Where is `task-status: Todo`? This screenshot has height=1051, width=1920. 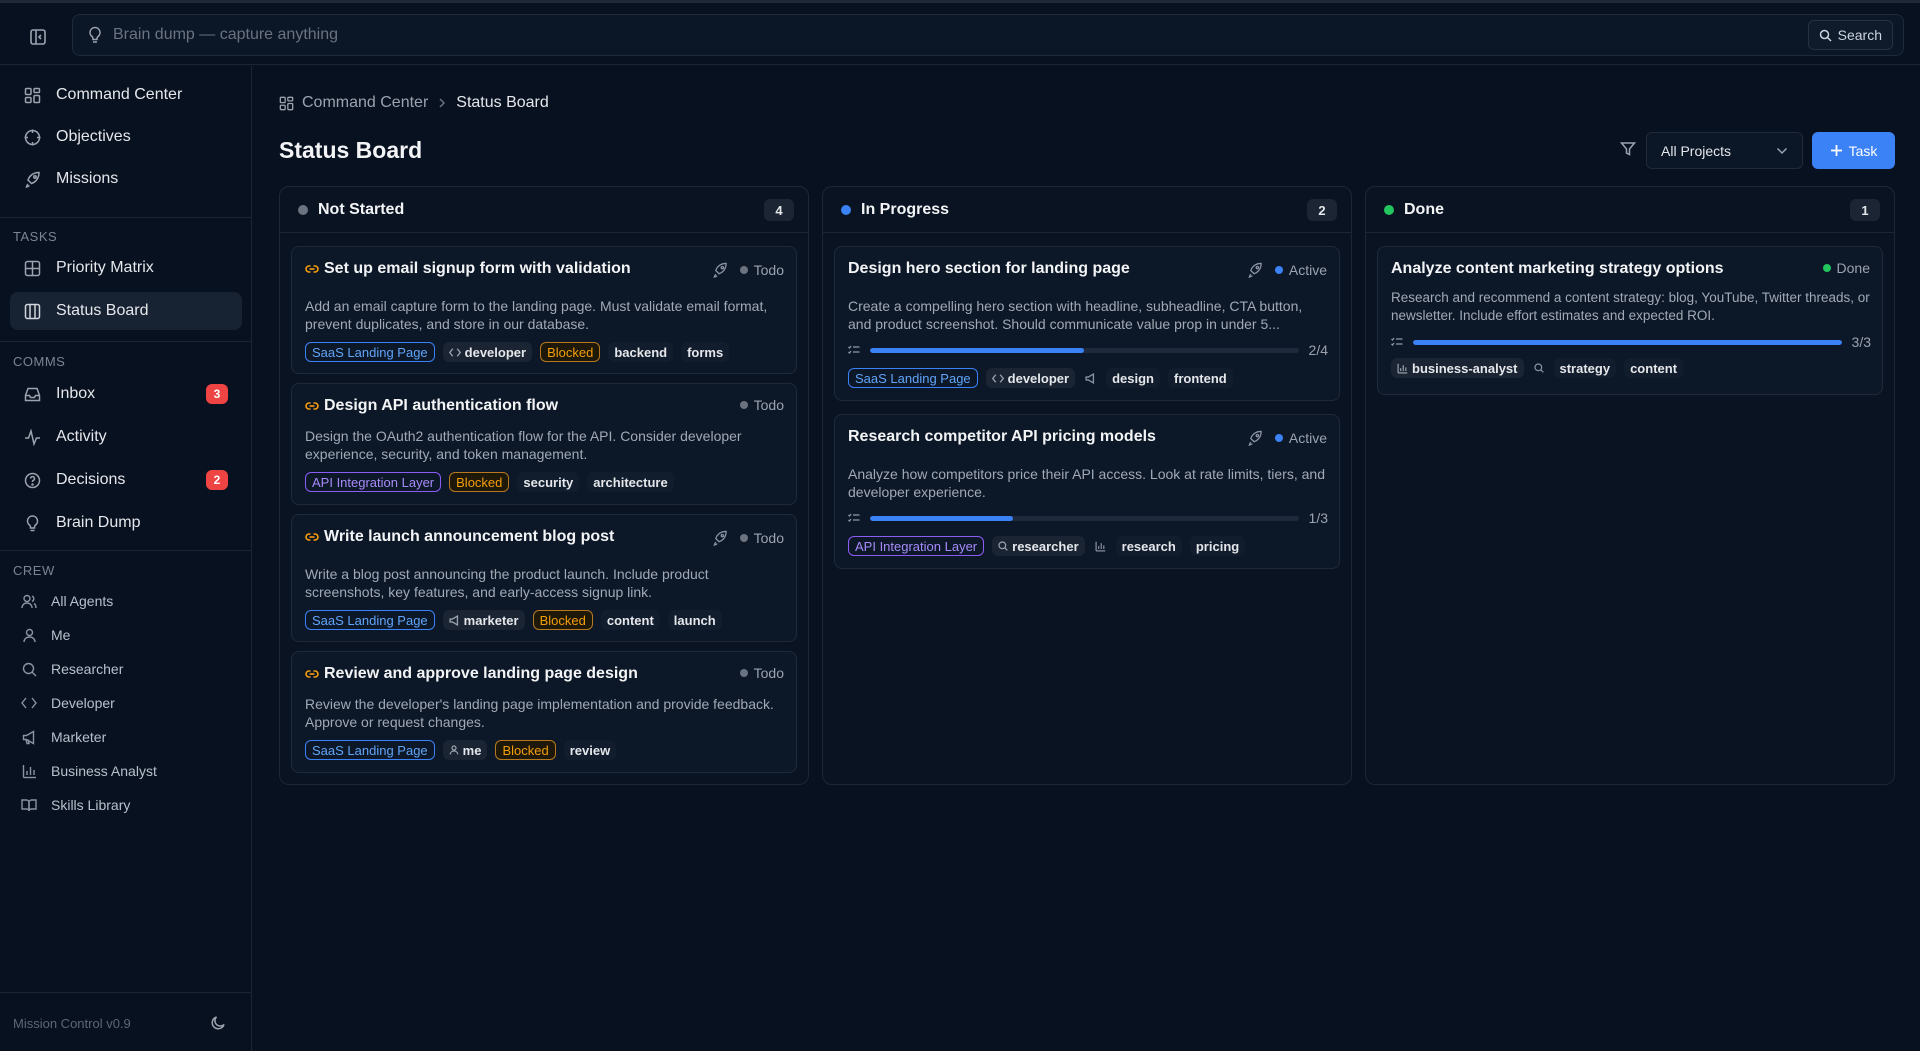
task-status: Todo is located at coordinates (748, 538).